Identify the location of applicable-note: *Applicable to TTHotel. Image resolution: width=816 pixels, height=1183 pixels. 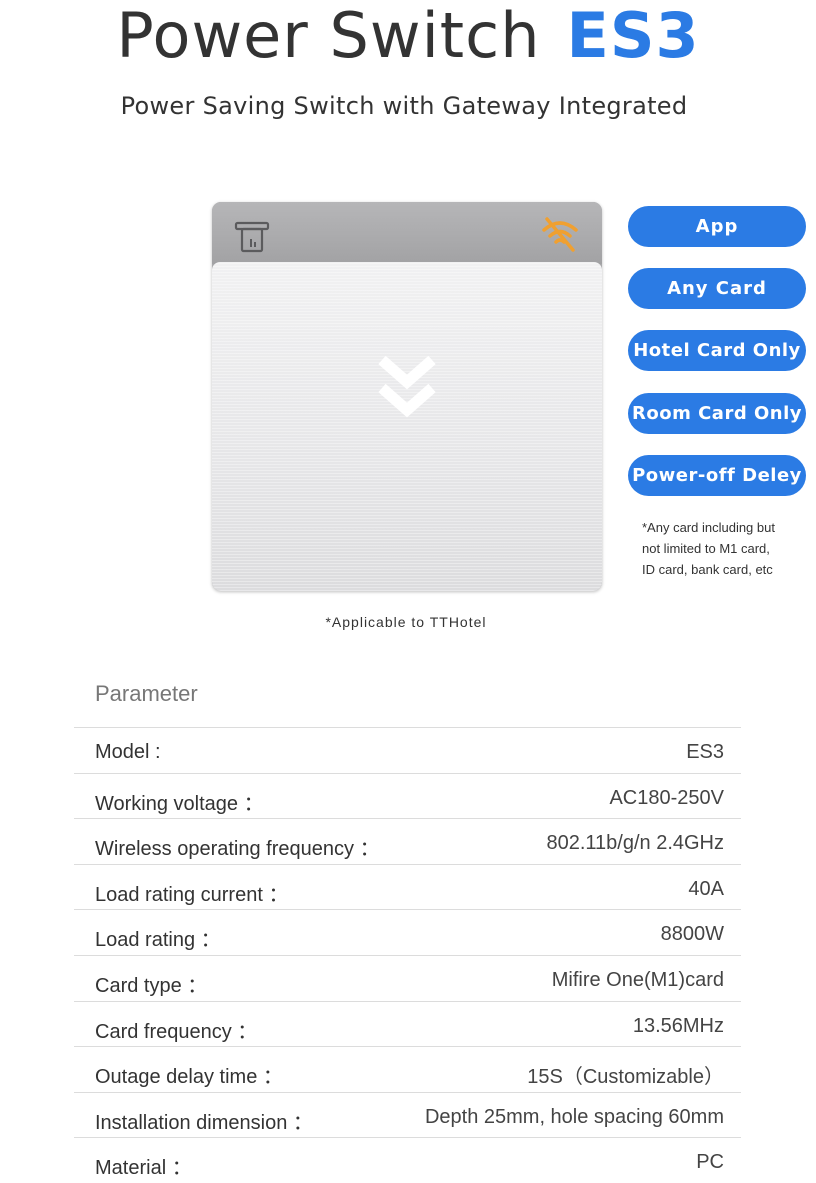
(406, 622).